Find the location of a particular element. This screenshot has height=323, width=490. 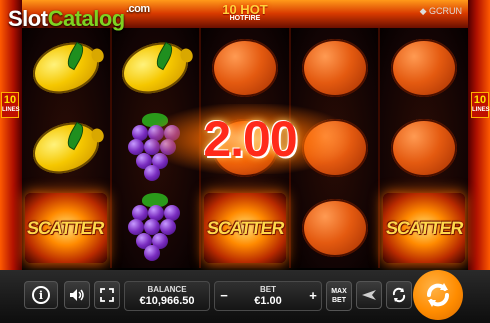

right-fire-frame is located at coordinates (479, 135).